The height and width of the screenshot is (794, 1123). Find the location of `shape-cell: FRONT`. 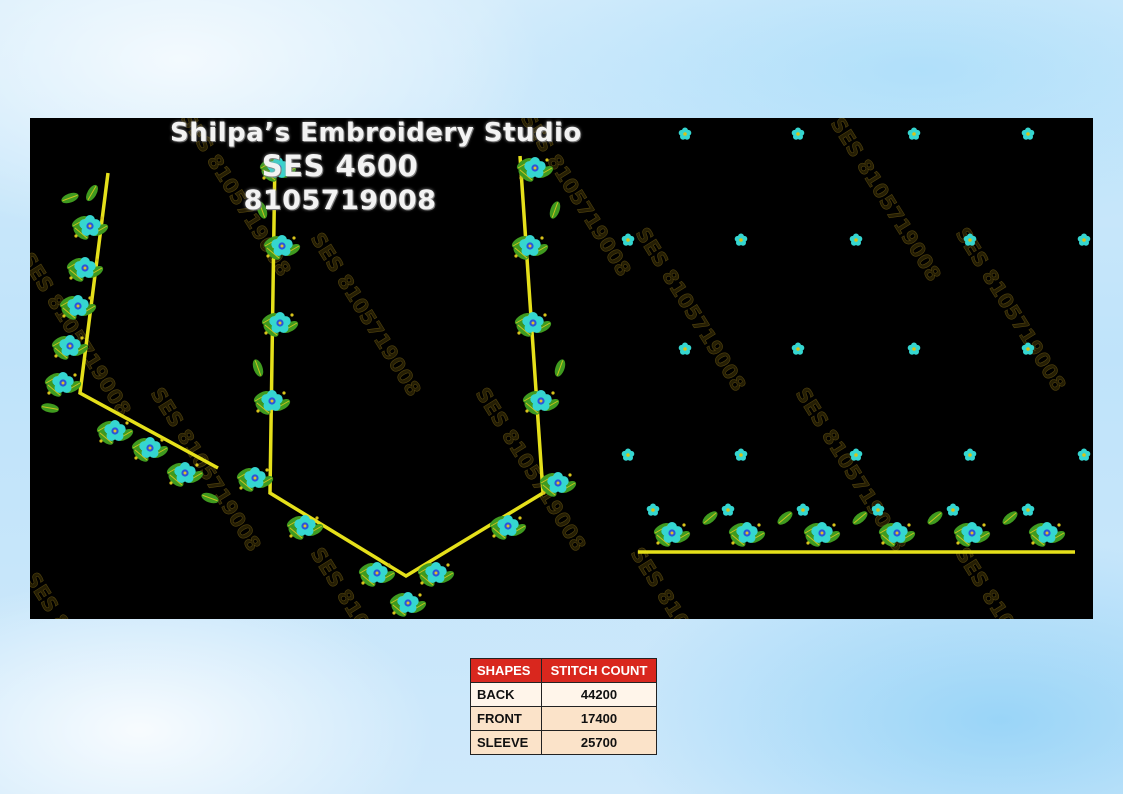

shape-cell: FRONT is located at coordinates (506, 718).